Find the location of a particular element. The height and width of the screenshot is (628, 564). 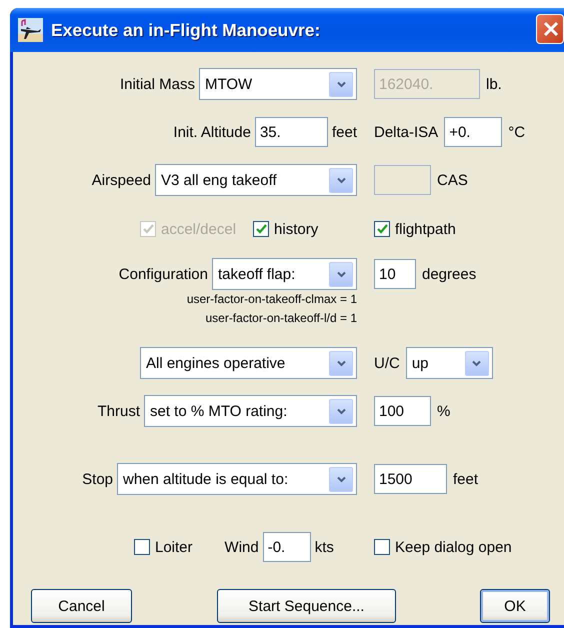

field-label: degrees is located at coordinates (449, 274).